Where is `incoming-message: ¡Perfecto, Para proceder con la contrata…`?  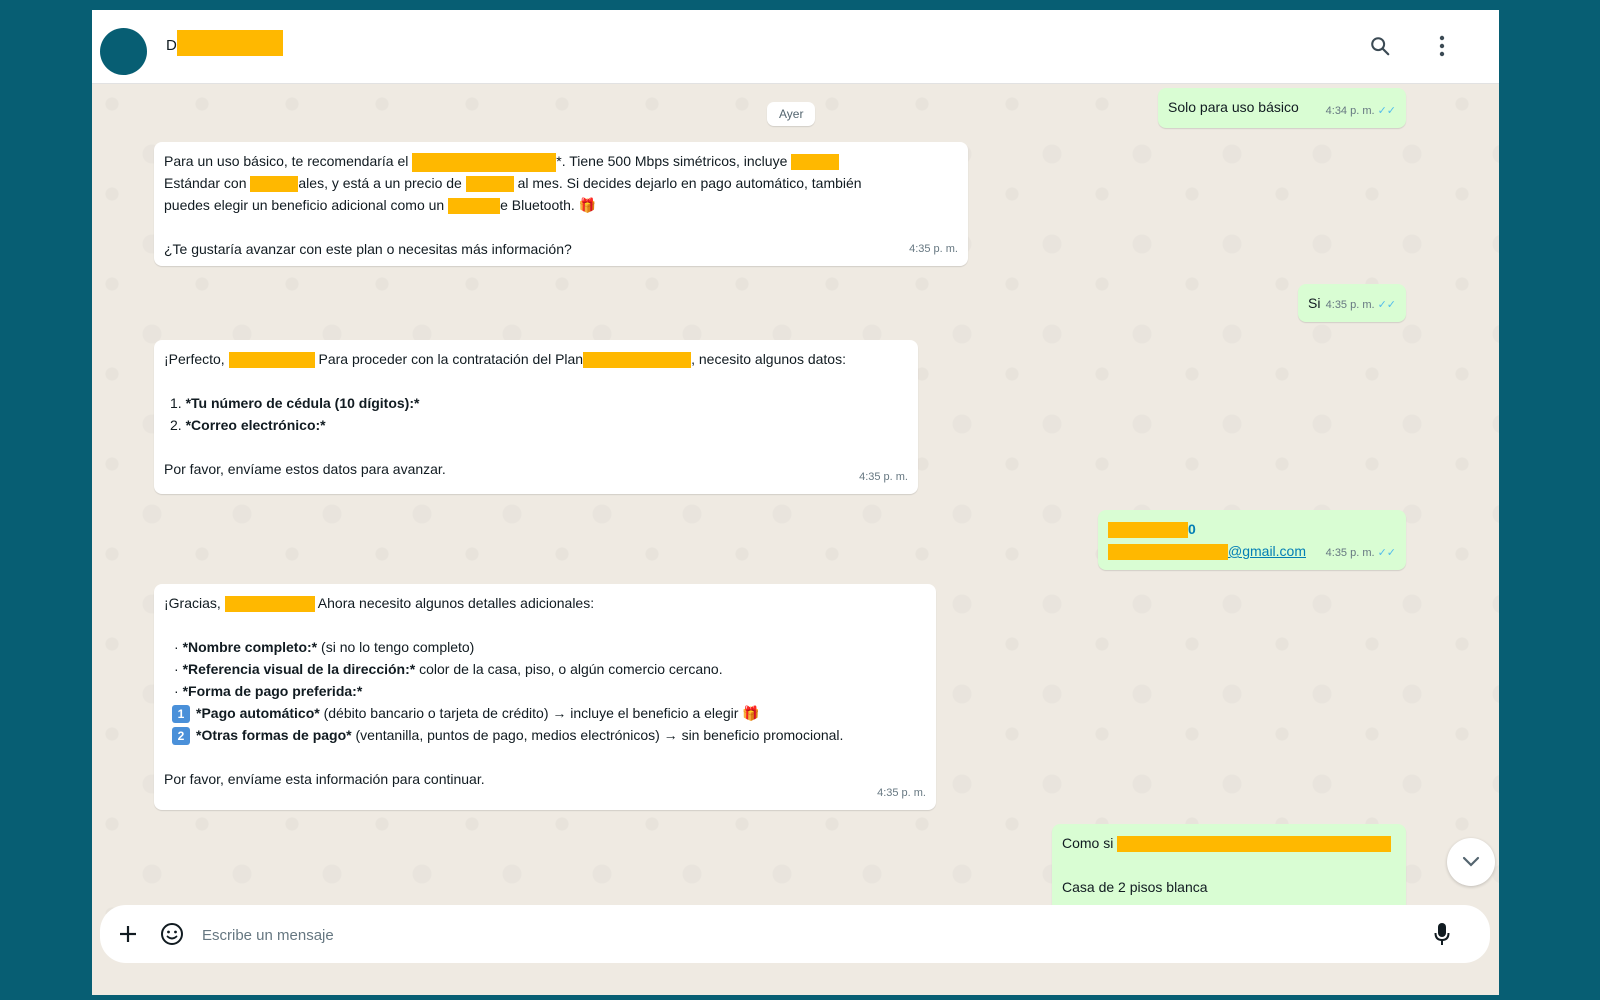
incoming-message: ¡Perfecto, Para proceder con la contrata… is located at coordinates (536, 417).